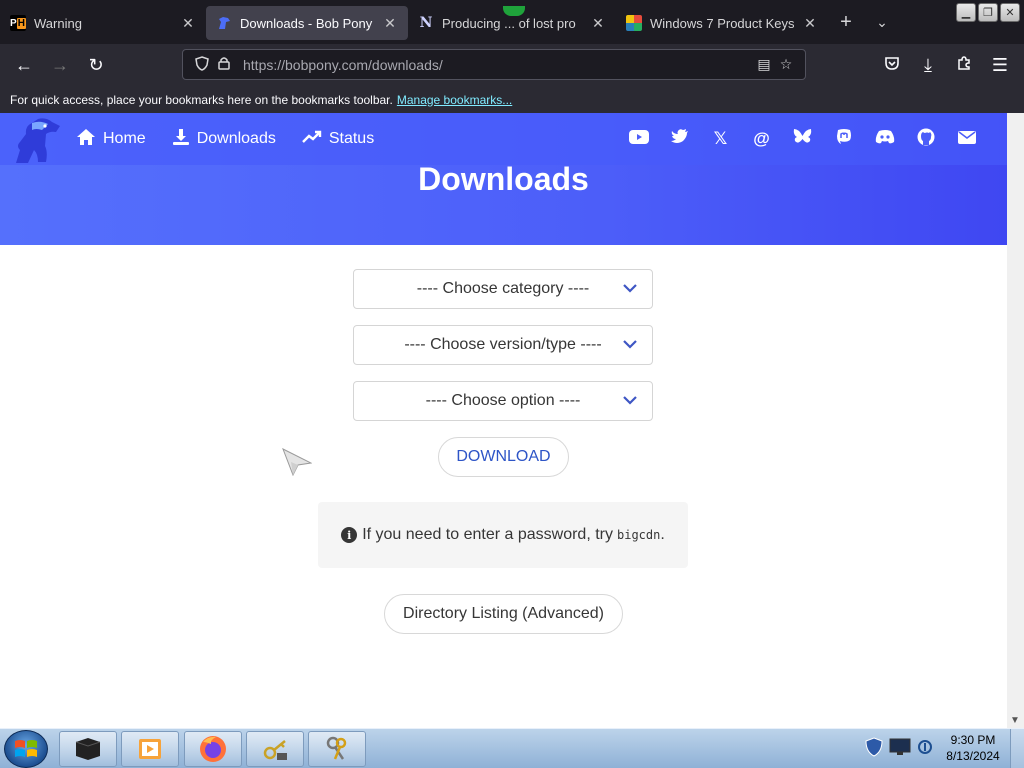  Describe the element at coordinates (86, 139) in the screenshot. I see `home-icon` at that location.